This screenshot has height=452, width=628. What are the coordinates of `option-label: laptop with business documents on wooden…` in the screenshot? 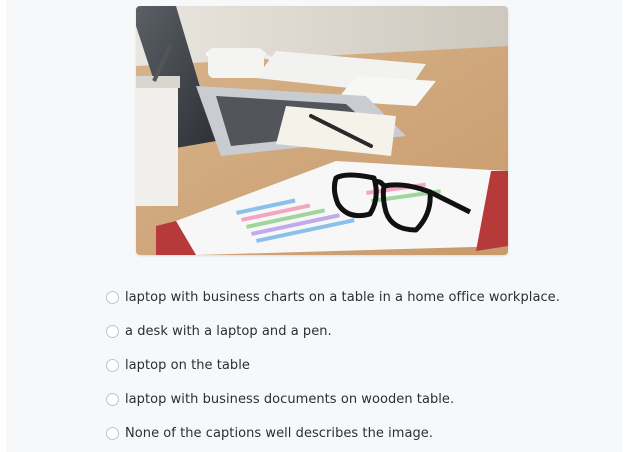 It's located at (289, 399).